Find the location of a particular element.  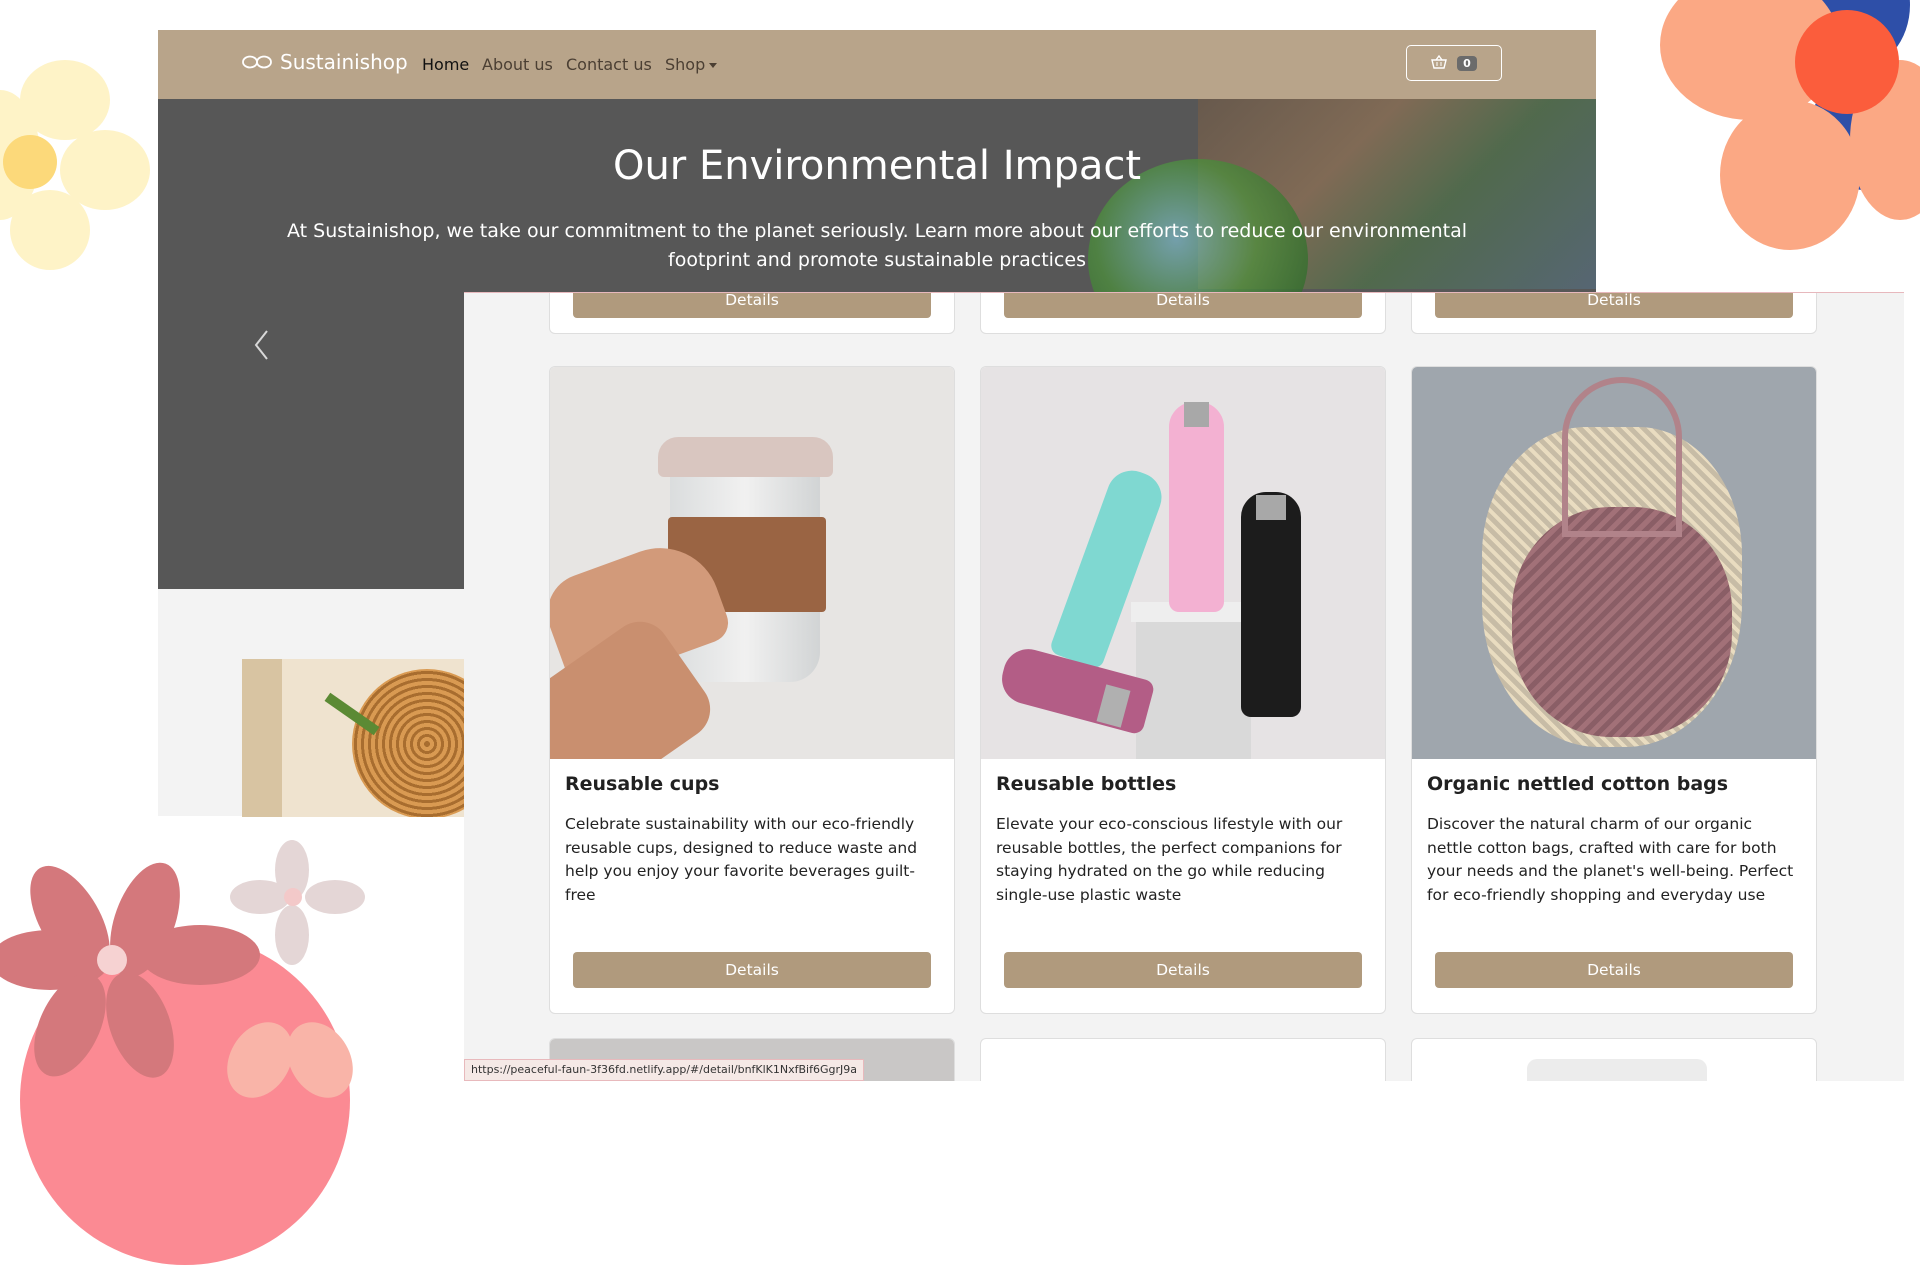

pink-flower-decoration is located at coordinates (235, 1047).